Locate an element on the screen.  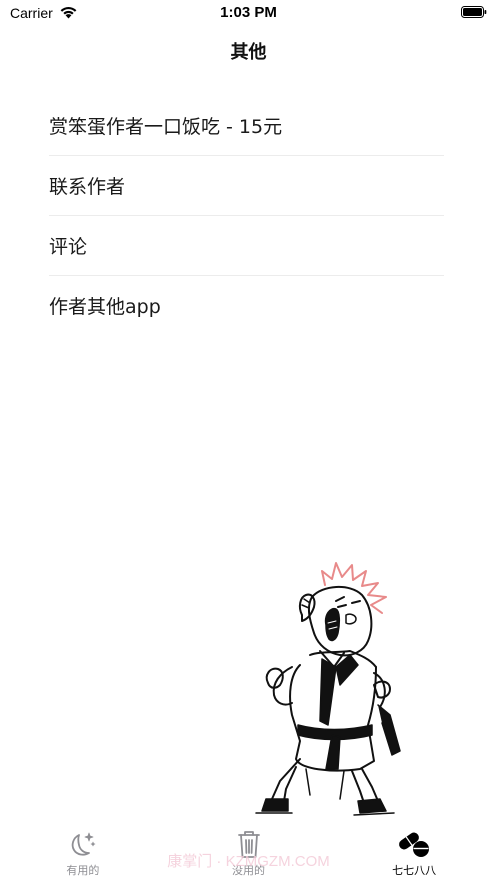
tab-useful-label: 有用的 is located at coordinates (83, 870).